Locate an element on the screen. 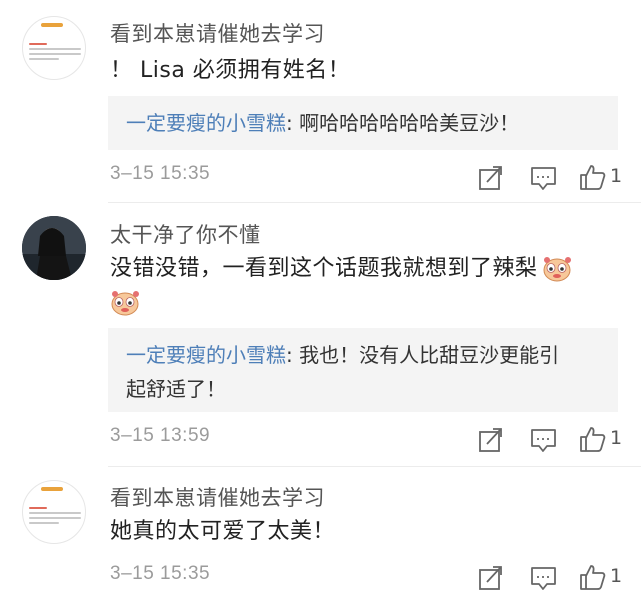 This screenshot has height=596, width=641. comment-icon is located at coordinates (544, 578).